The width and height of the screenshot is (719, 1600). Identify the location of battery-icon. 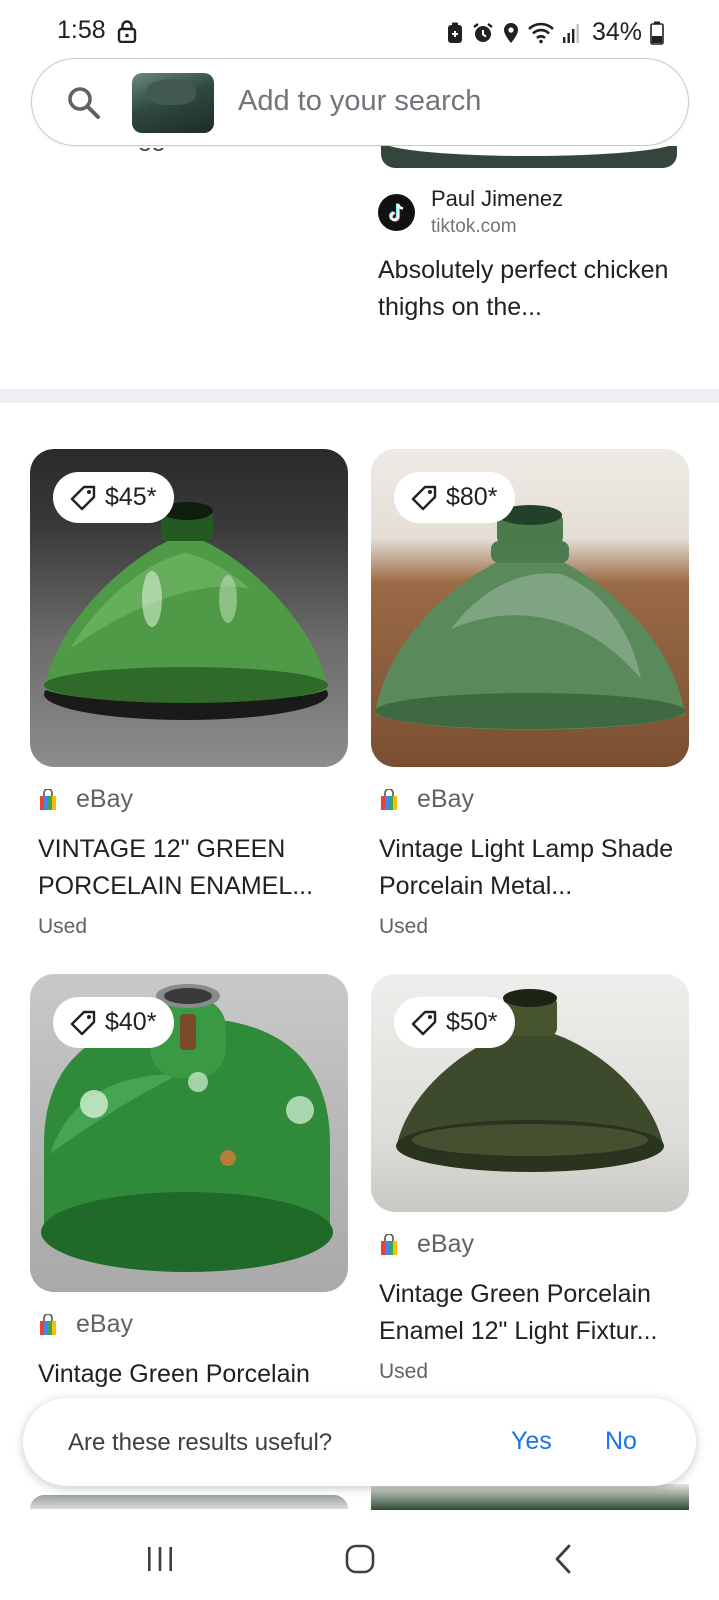
(657, 33).